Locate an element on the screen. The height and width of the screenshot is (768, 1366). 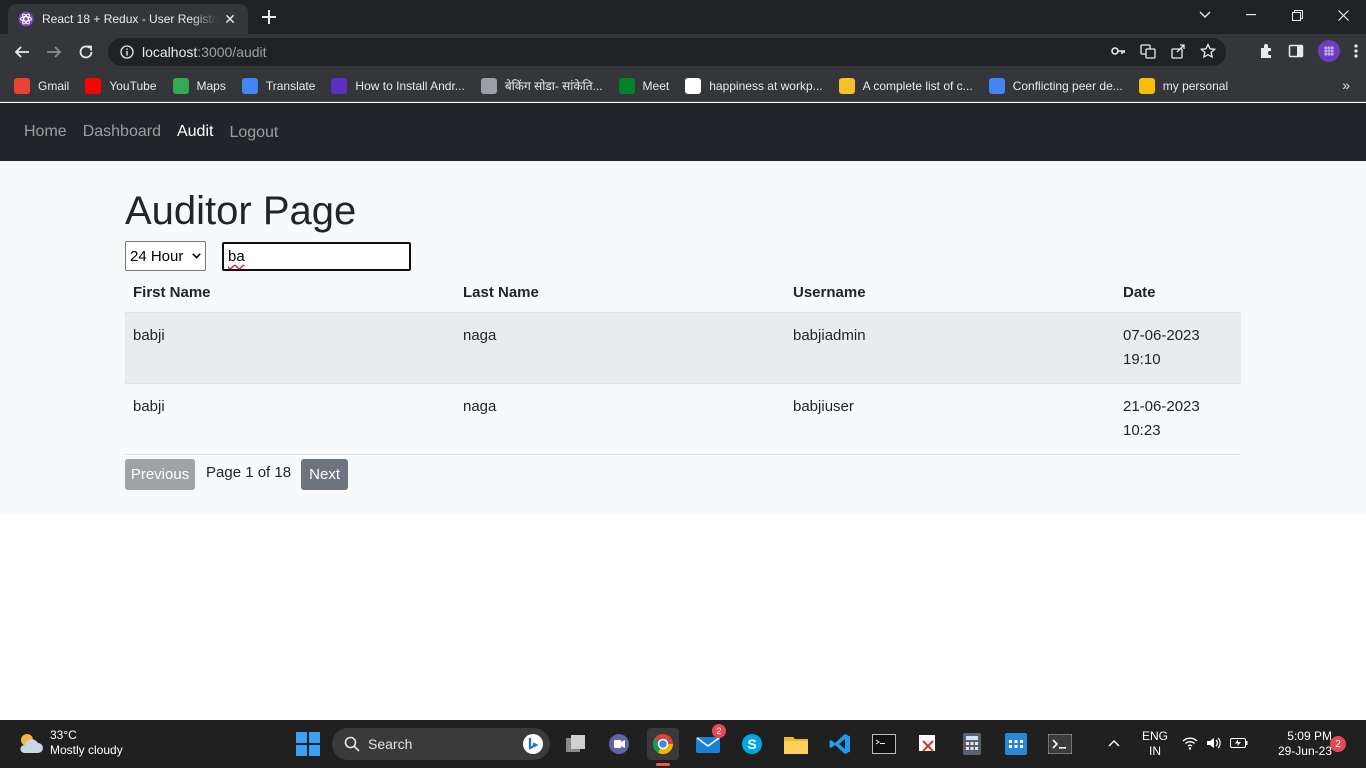
bing-icon is located at coordinates (533, 744).